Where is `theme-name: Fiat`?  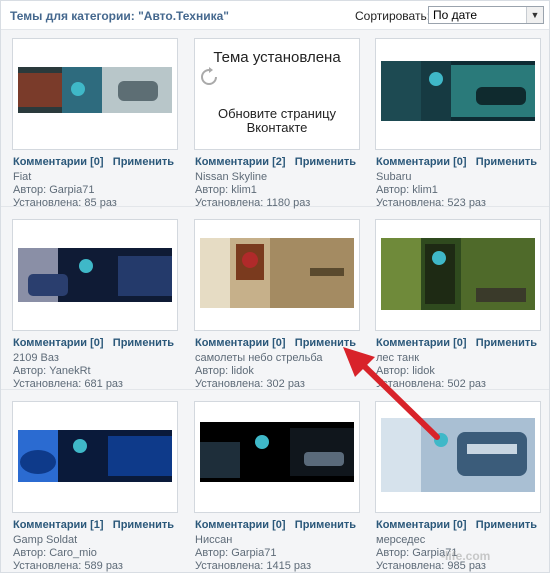
theme-name: Fiat is located at coordinates (22, 177).